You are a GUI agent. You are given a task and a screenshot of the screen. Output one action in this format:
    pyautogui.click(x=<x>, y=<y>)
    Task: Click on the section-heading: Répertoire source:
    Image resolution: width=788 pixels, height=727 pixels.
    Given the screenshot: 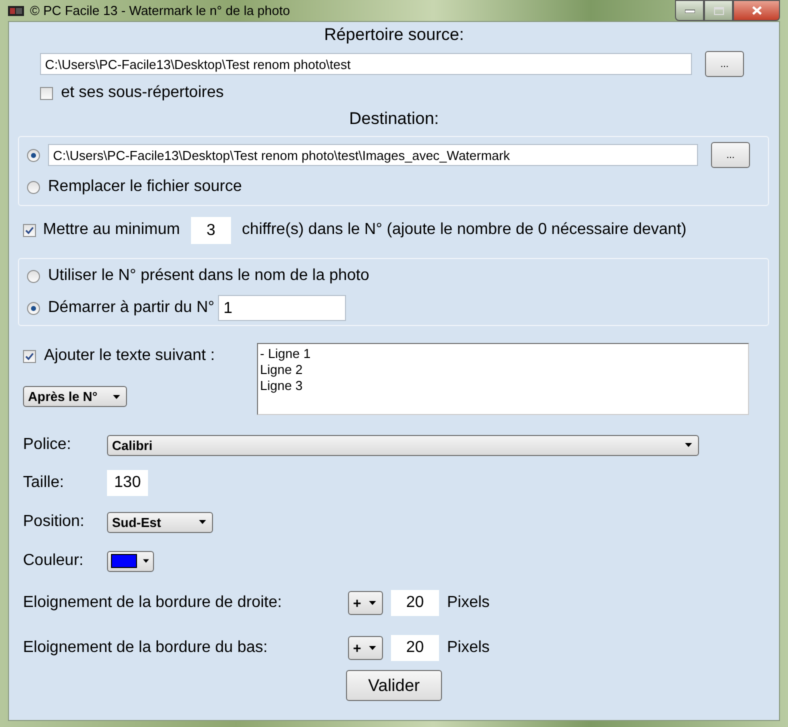 What is the action you would take?
    pyautogui.click(x=394, y=35)
    